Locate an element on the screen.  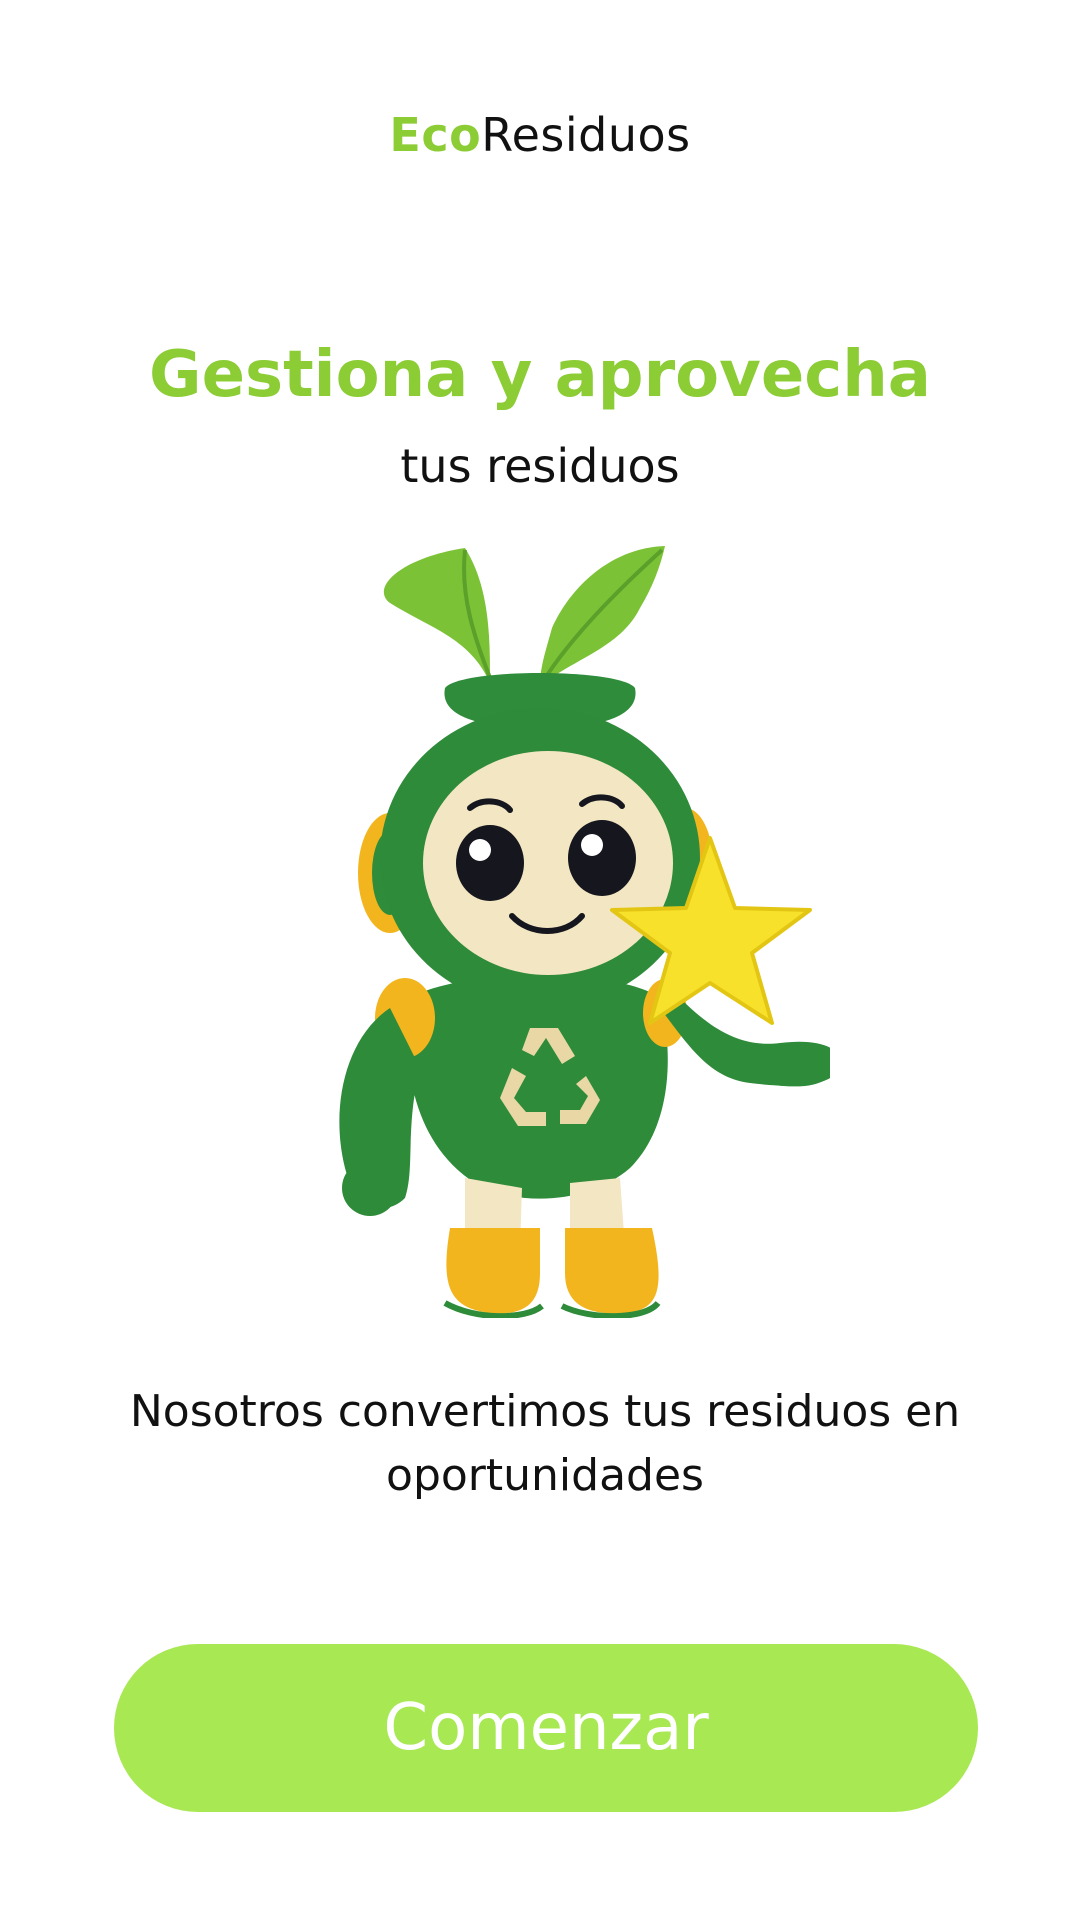
brand-suffix: Residuos is located at coordinates (586, 135).